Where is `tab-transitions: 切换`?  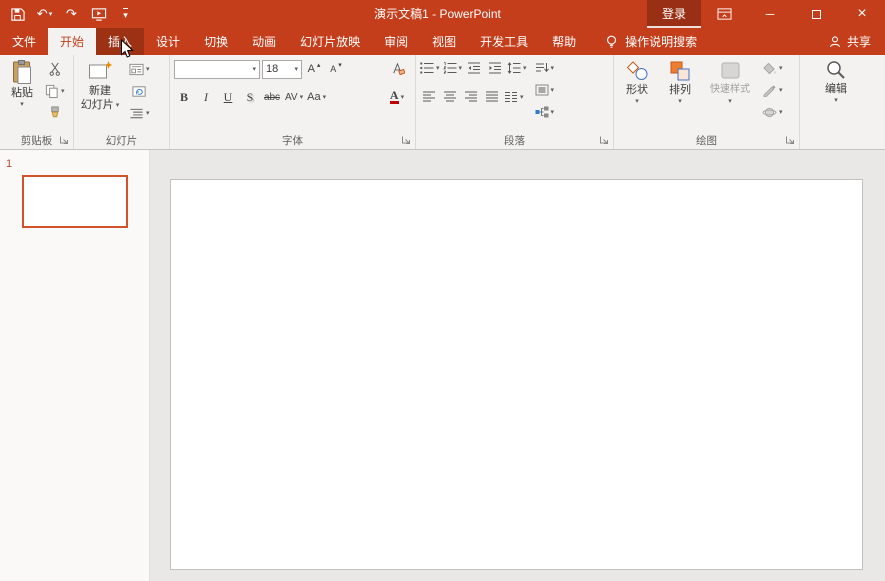
tab-transitions: 切换 is located at coordinates (216, 41).